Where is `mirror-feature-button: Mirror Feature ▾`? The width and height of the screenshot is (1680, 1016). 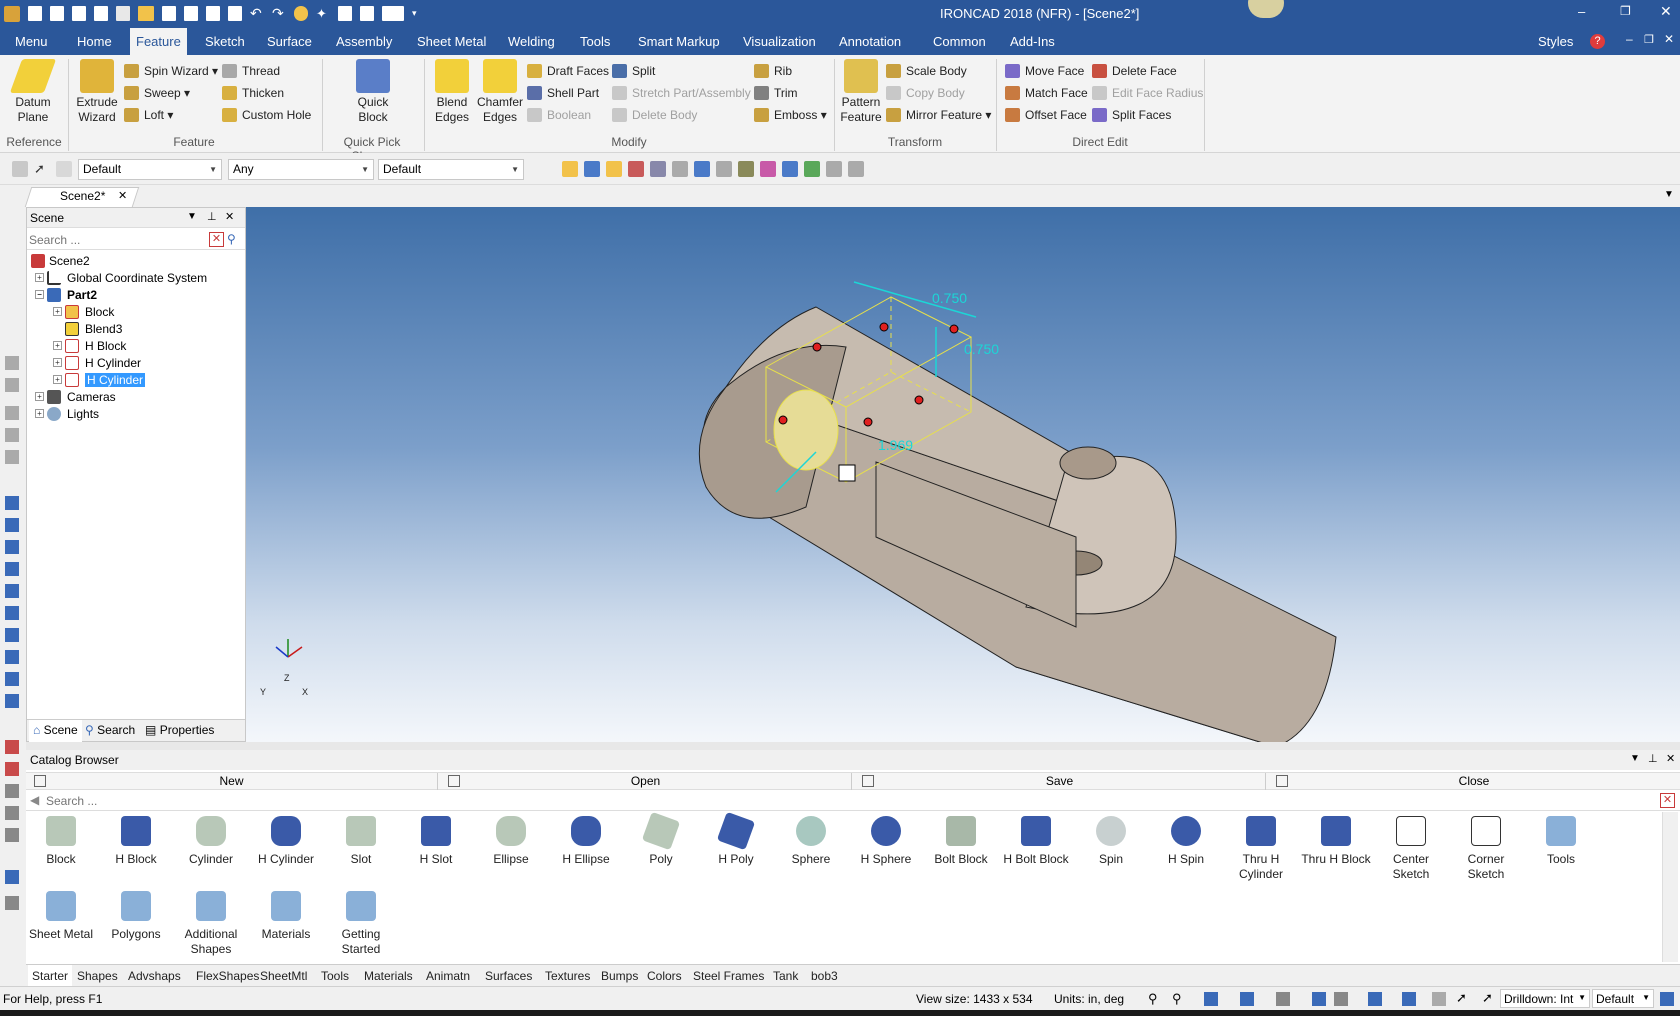 mirror-feature-button: Mirror Feature ▾ is located at coordinates (938, 115).